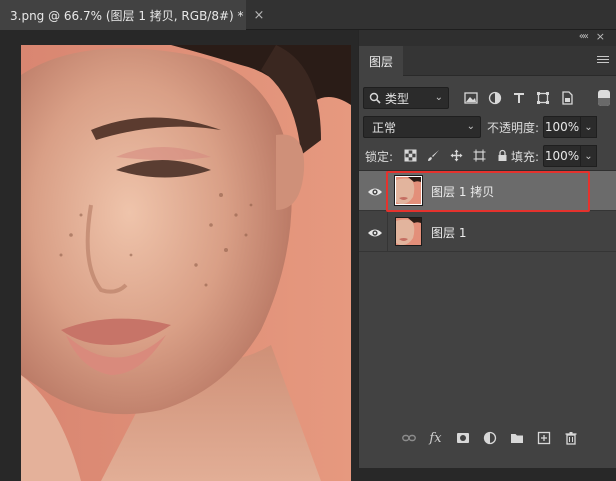 The image size is (616, 481). I want to click on adjustment-filter-icon, so click(494, 98).